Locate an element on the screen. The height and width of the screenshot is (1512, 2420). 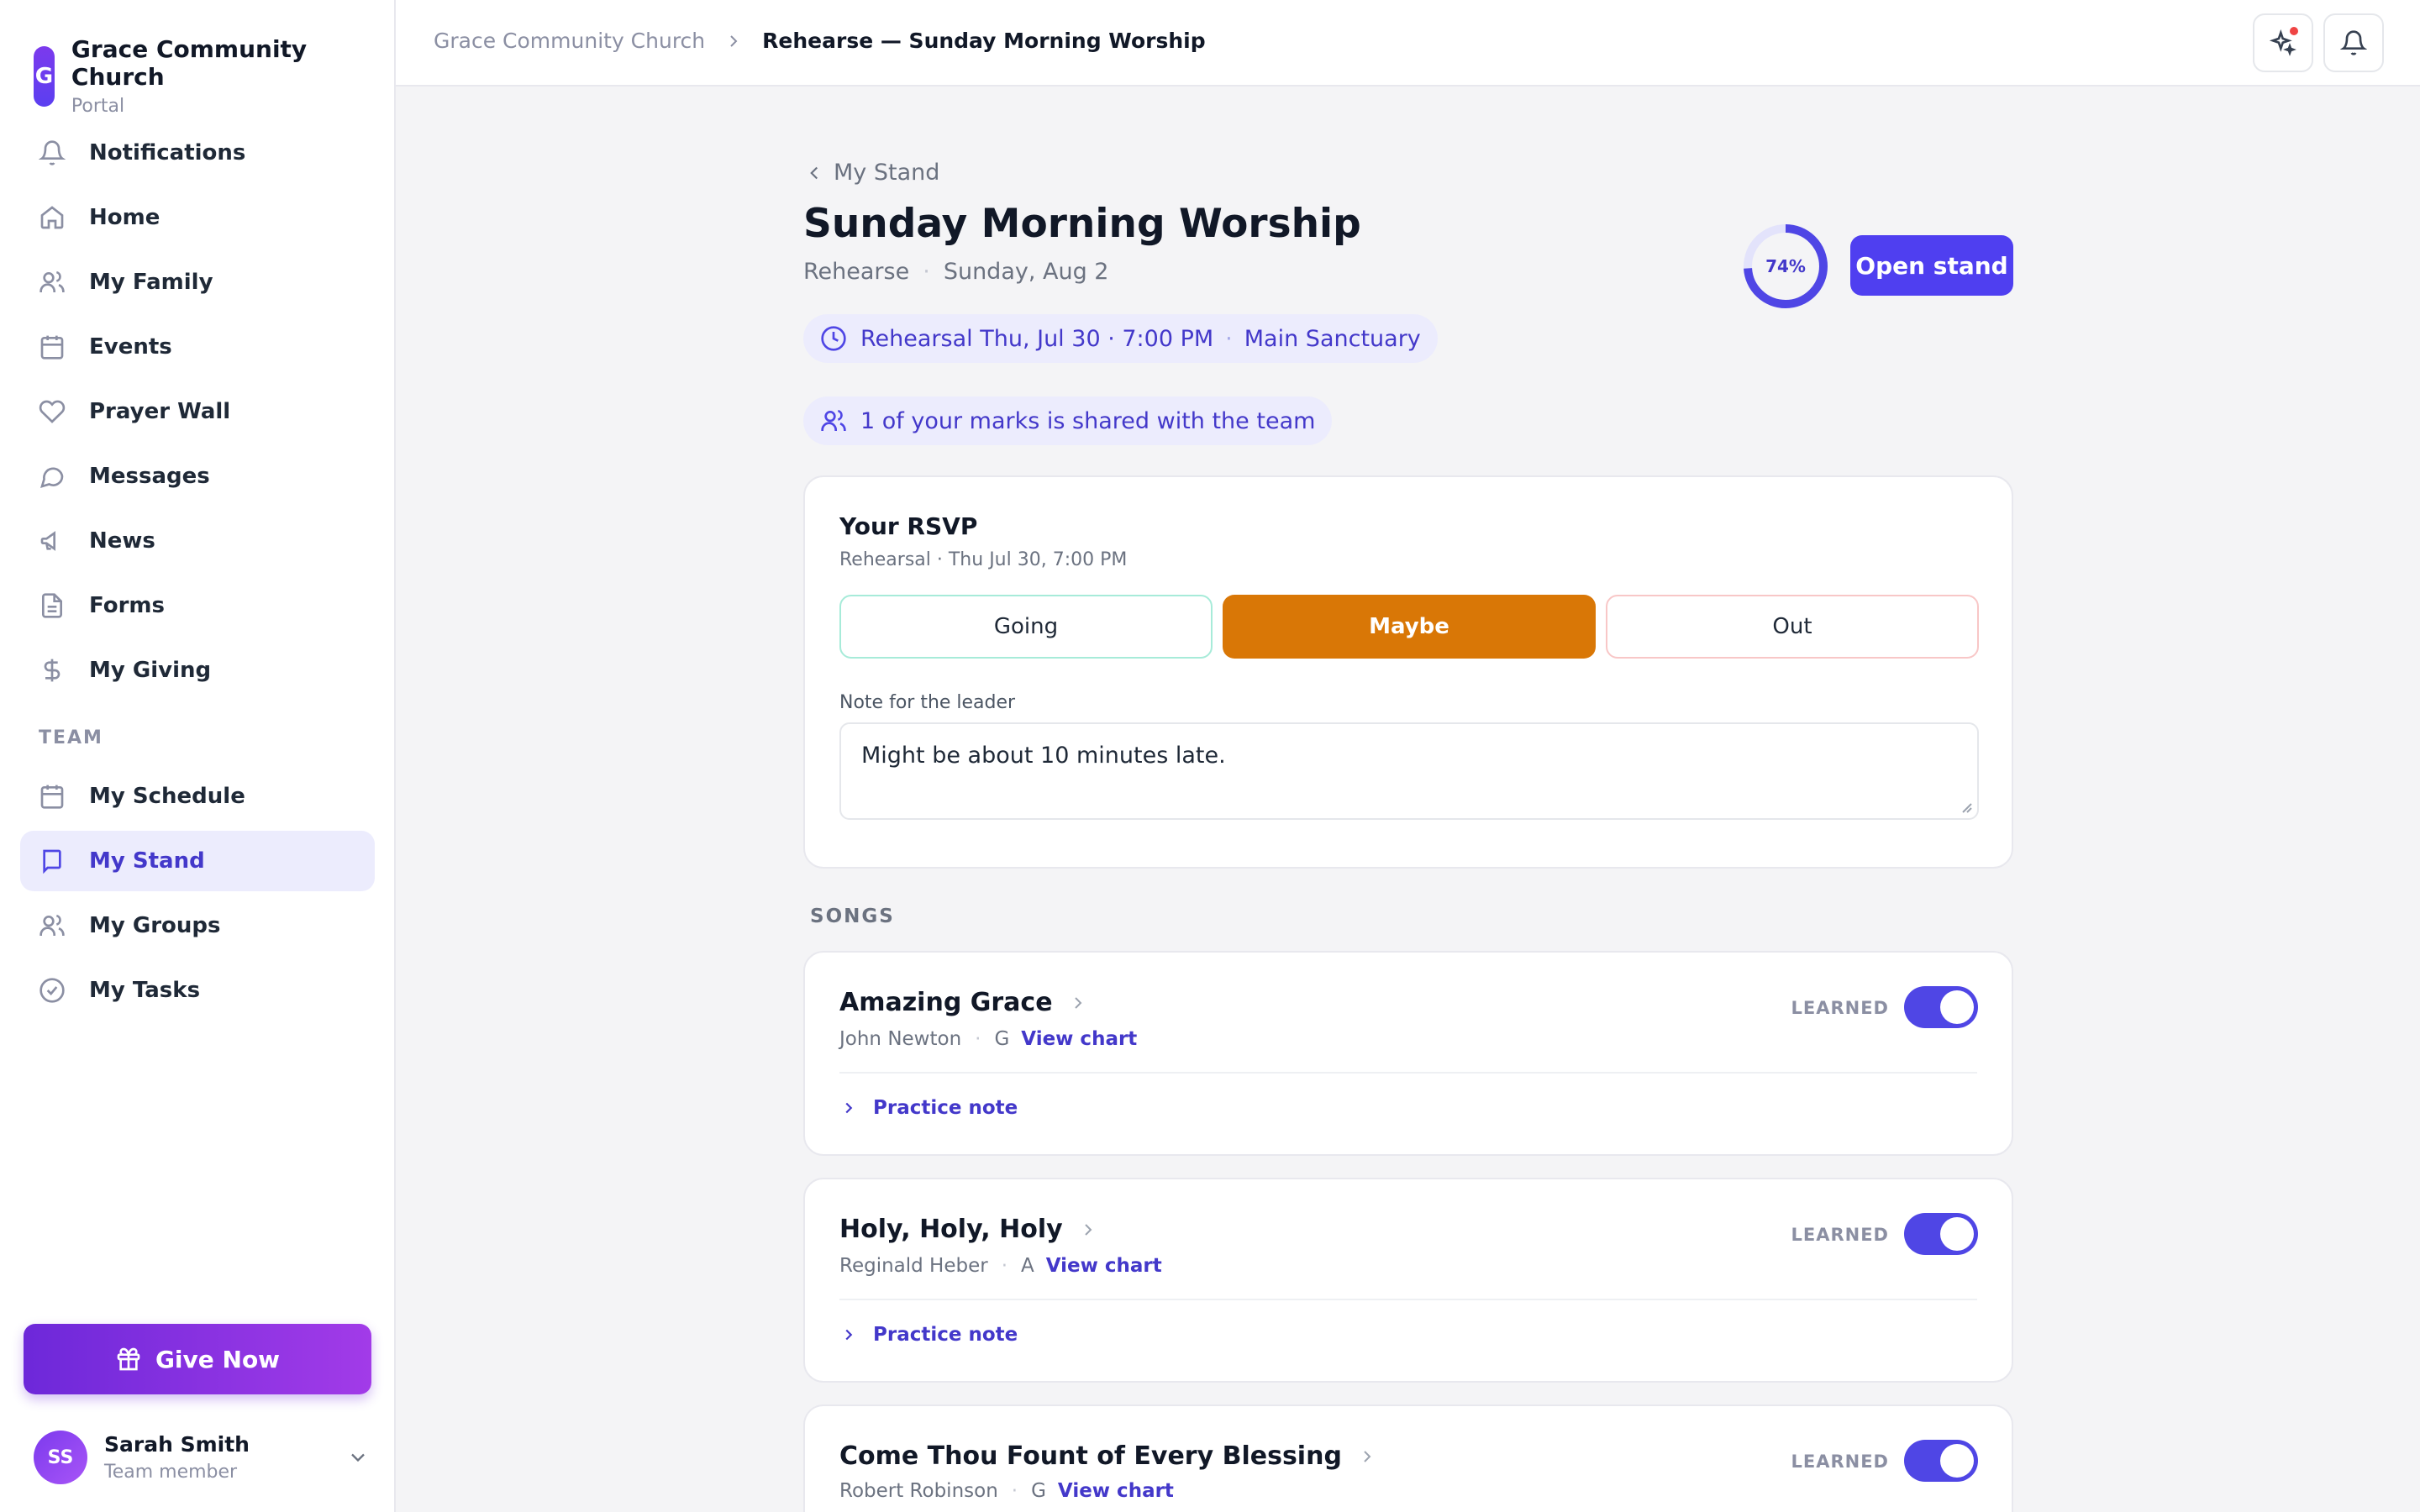
user-text: Sarah Smith Team member is located at coordinates (225, 1457).